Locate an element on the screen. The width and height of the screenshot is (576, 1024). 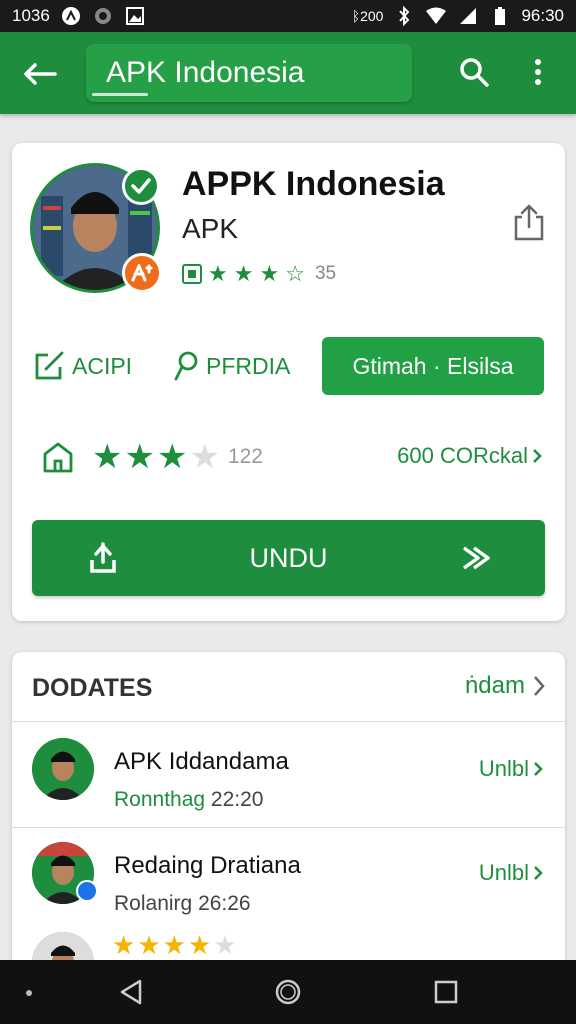
app-avatar-wrap is located at coordinates (96, 228).